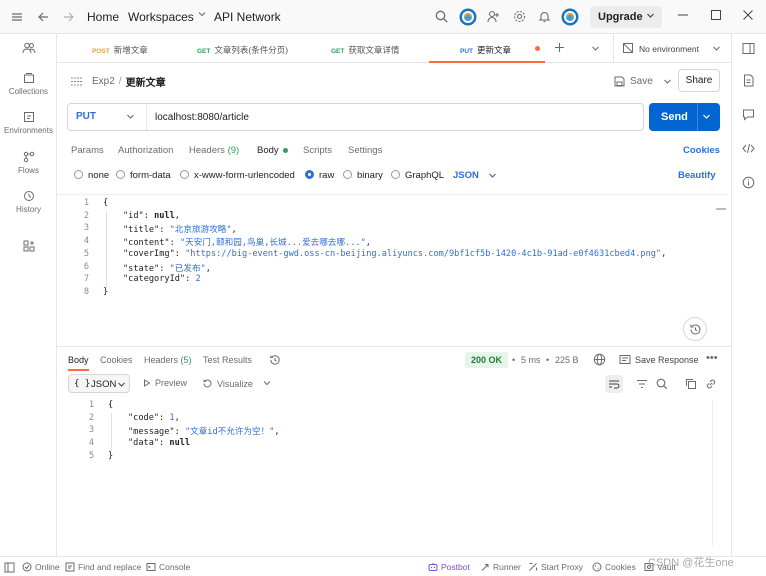 This screenshot has height=576, width=766. I want to click on tab-params: Params, so click(87, 150).